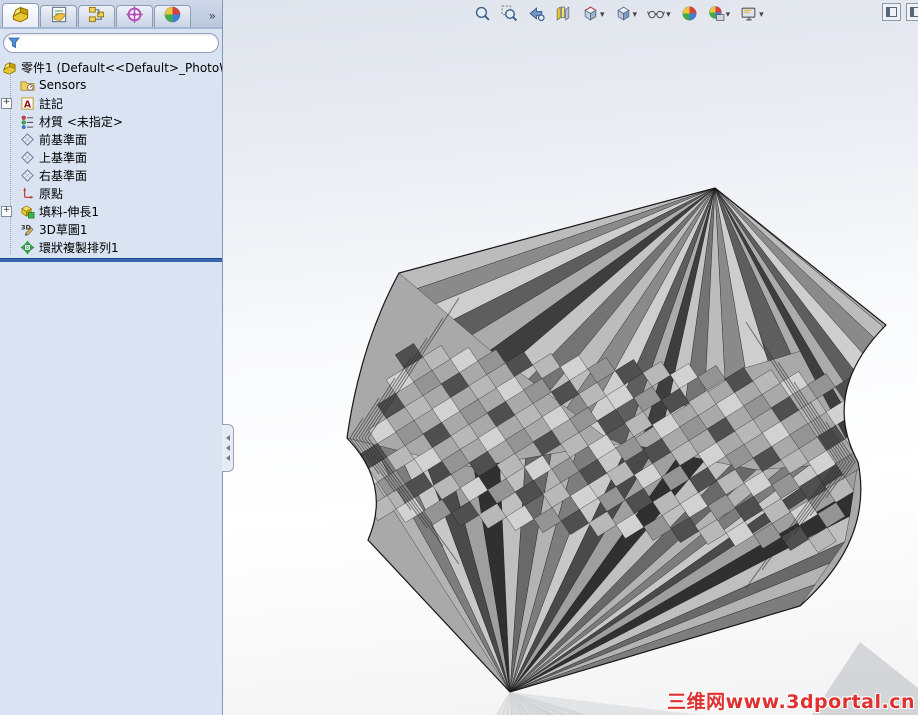 This screenshot has width=918, height=715. Describe the element at coordinates (590, 15) in the screenshot. I see `view-orientation-icon` at that location.